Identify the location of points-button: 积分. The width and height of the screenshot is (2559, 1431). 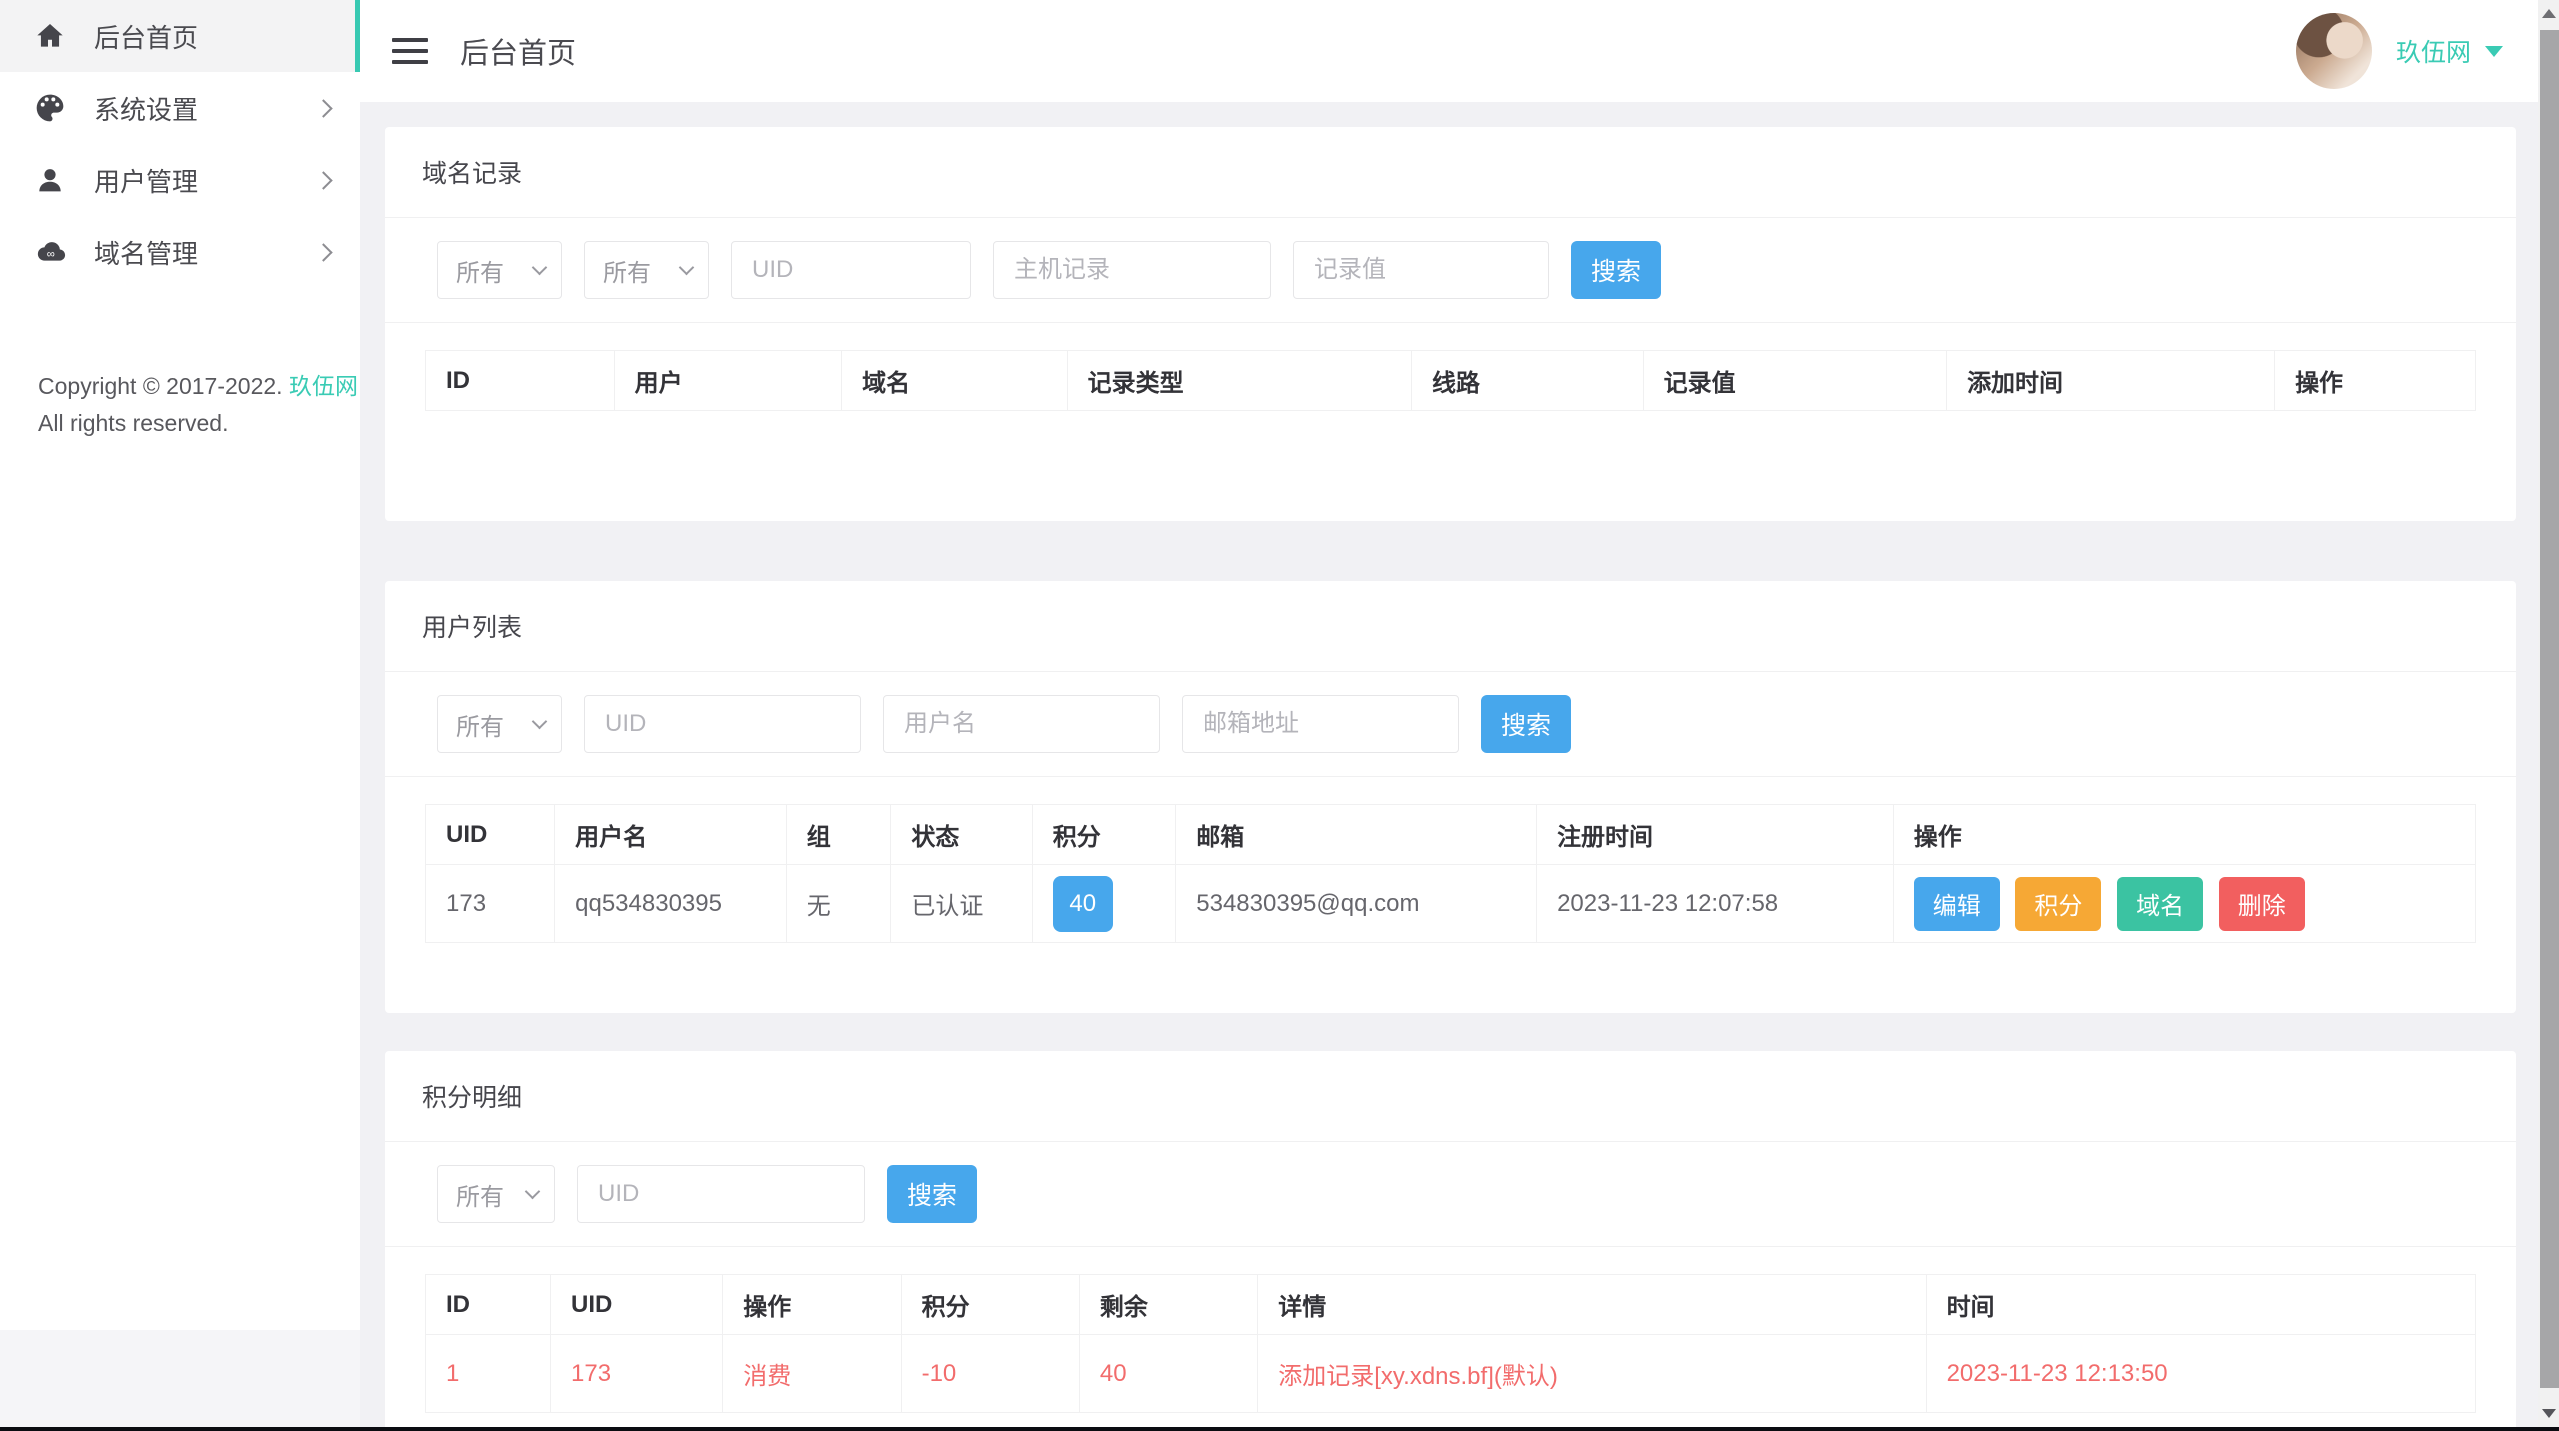
(2058, 903).